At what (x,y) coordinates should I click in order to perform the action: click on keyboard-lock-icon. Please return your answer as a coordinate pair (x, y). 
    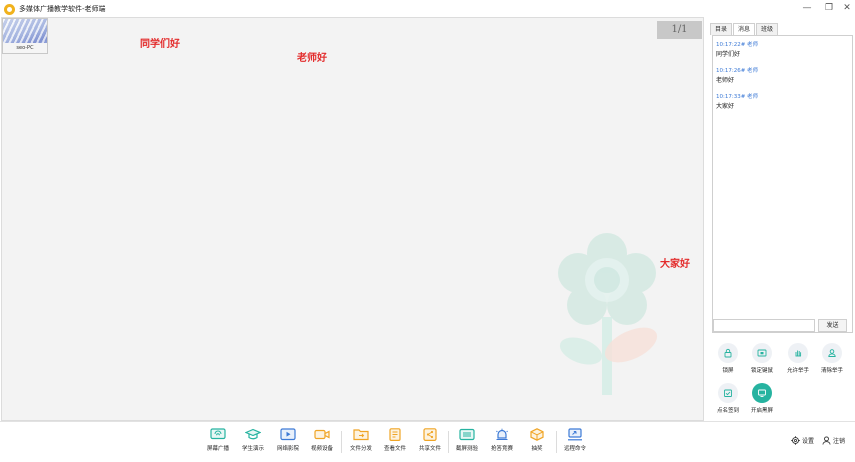
    Looking at the image, I should click on (762, 353).